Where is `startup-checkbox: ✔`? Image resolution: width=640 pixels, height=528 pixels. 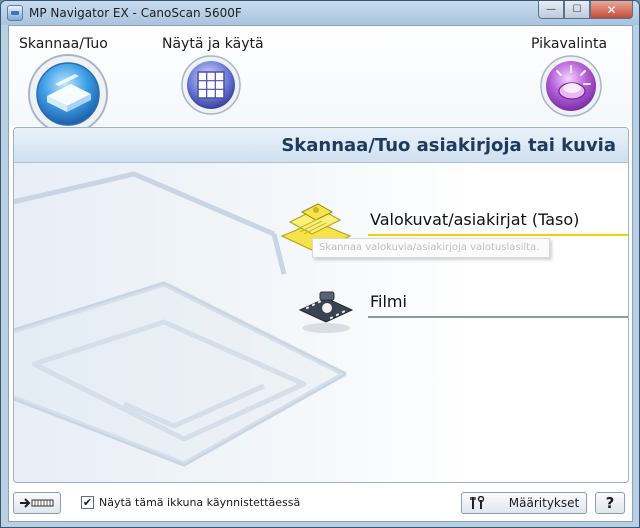
startup-checkbox: ✔ is located at coordinates (87, 502).